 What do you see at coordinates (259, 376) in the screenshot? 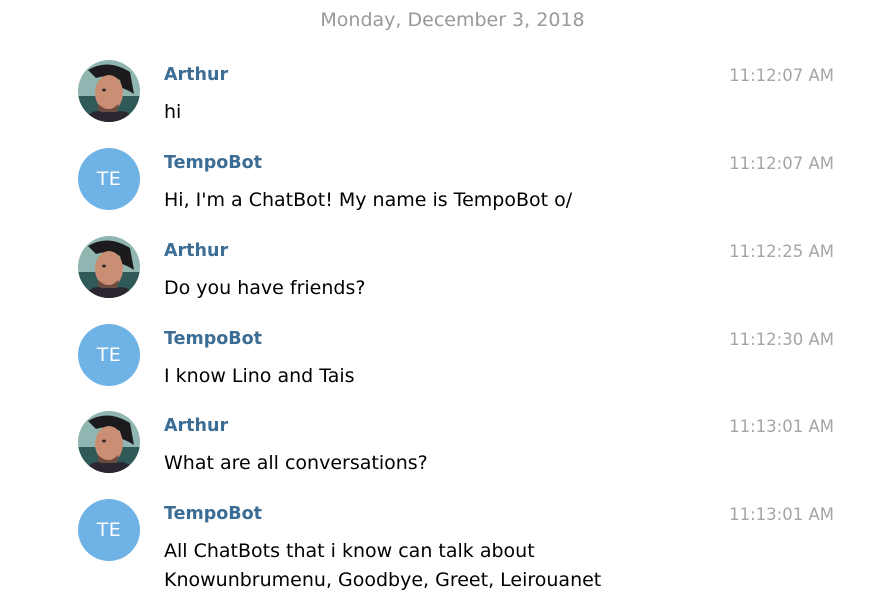
I see `message-line: I know Lino and Tais` at bounding box center [259, 376].